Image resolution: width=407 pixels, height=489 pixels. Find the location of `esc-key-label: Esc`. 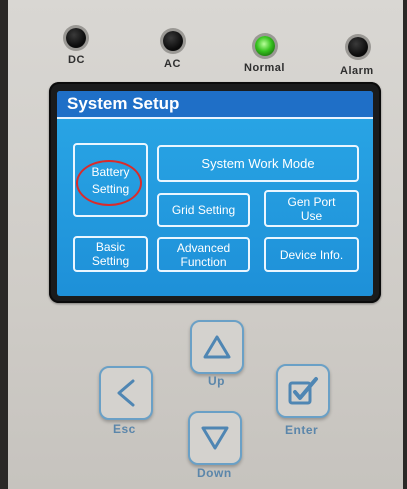

esc-key-label: Esc is located at coordinates (124, 429).